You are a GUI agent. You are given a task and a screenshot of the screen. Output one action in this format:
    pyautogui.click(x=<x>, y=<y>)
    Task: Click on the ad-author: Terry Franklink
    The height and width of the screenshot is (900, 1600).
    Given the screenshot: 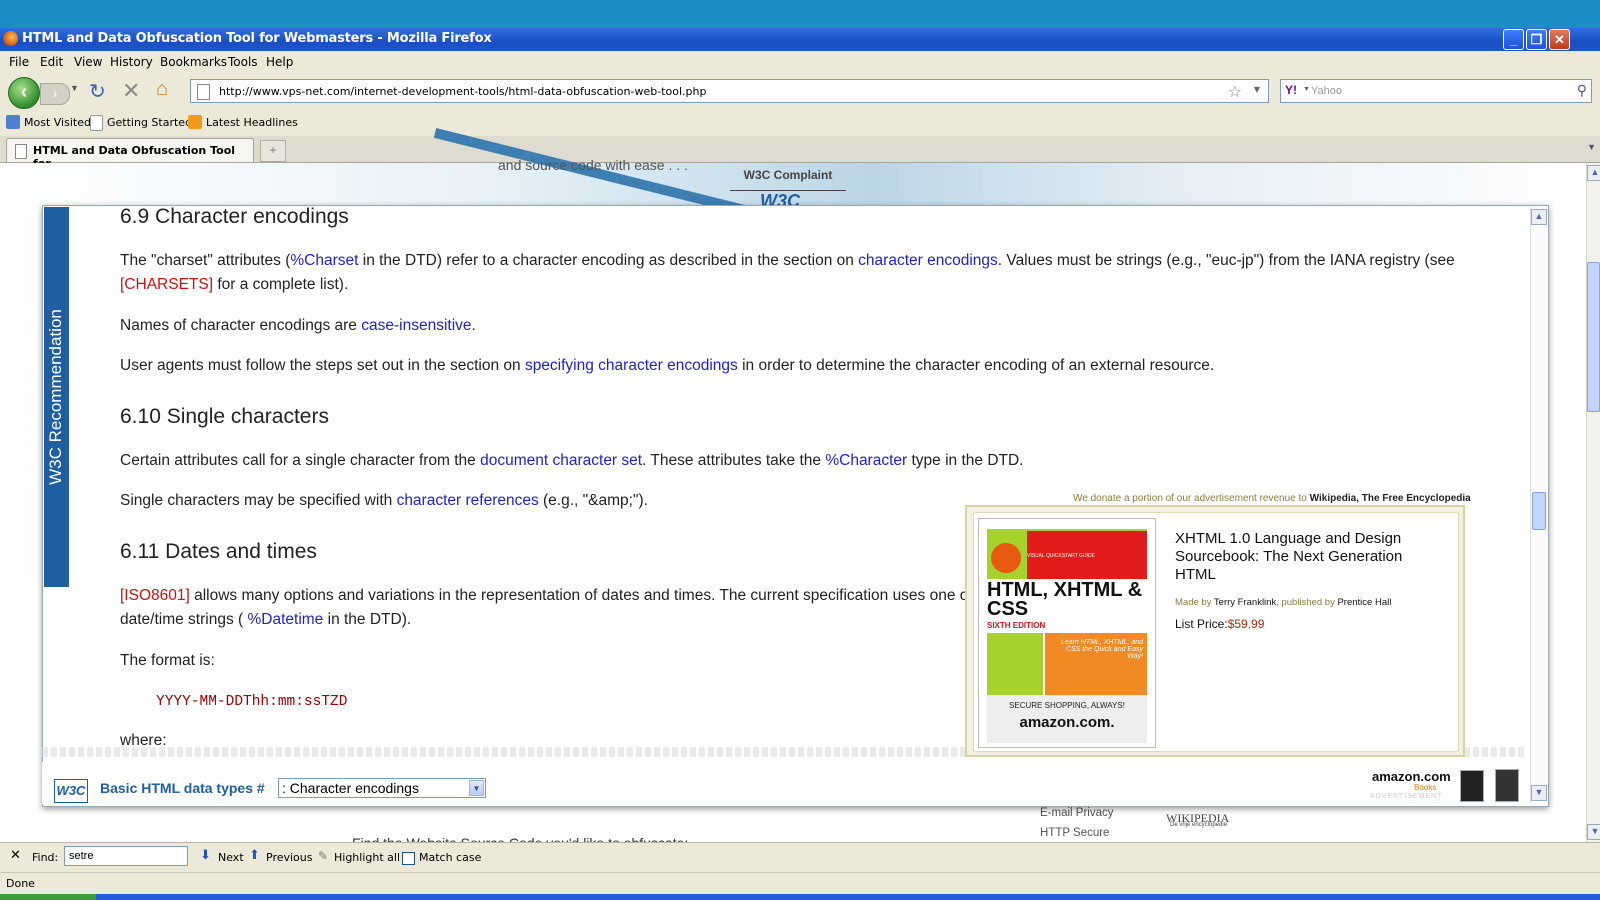 What is the action you would take?
    pyautogui.click(x=1245, y=602)
    